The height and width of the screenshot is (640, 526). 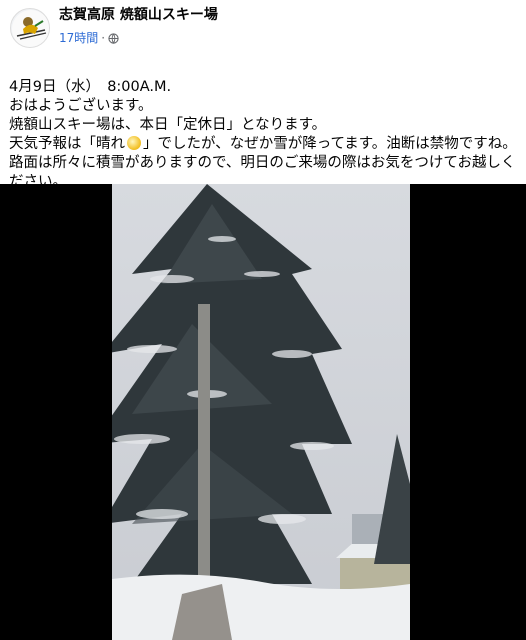 I want to click on page-avatar, so click(x=30, y=28).